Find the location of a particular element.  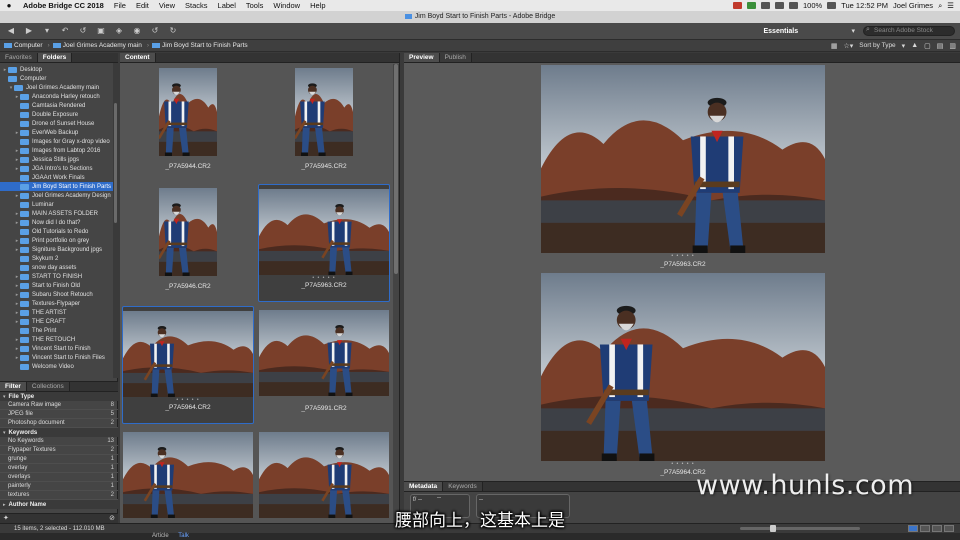

folder-item: ▸ Textures-Flypaper is located at coordinates (59, 303).